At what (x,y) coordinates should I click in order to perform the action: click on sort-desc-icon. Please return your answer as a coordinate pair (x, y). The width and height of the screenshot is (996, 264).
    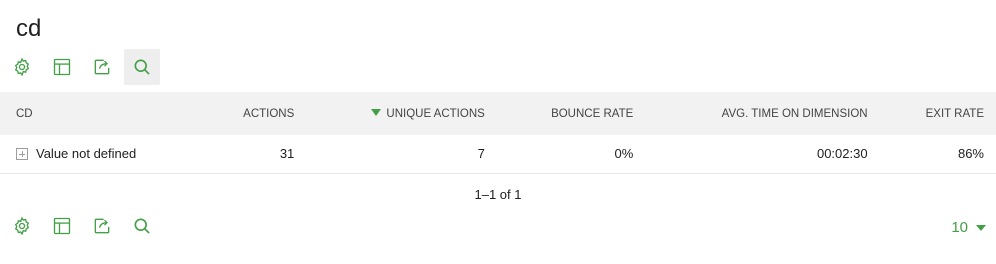
    Looking at the image, I should click on (376, 112).